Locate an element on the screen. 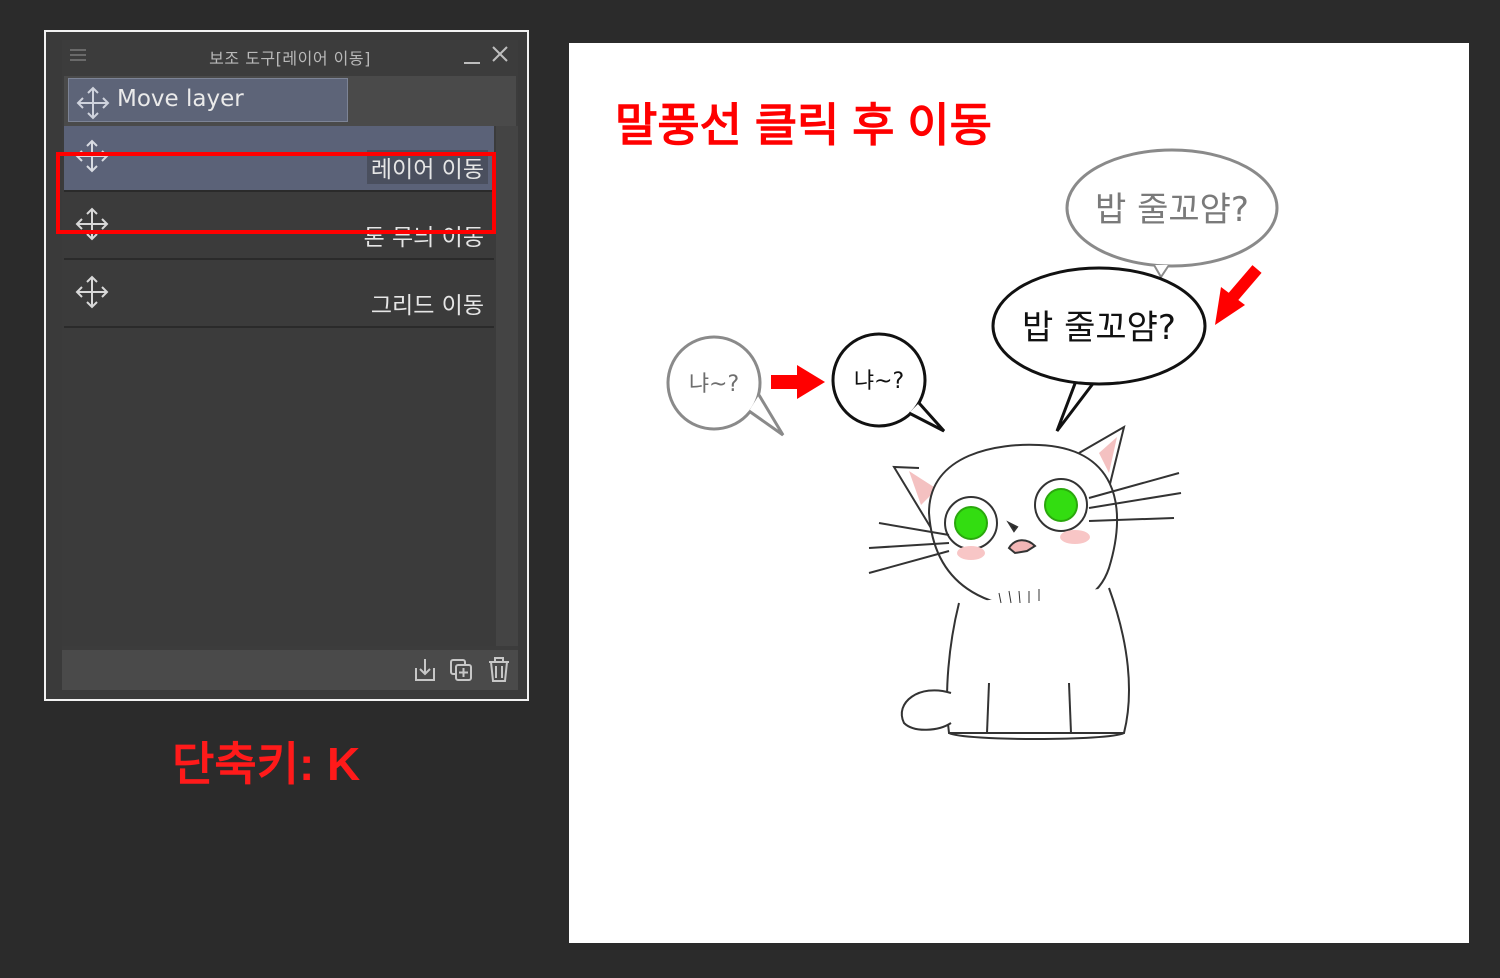  tab-move-layer: Move layer is located at coordinates (208, 100).